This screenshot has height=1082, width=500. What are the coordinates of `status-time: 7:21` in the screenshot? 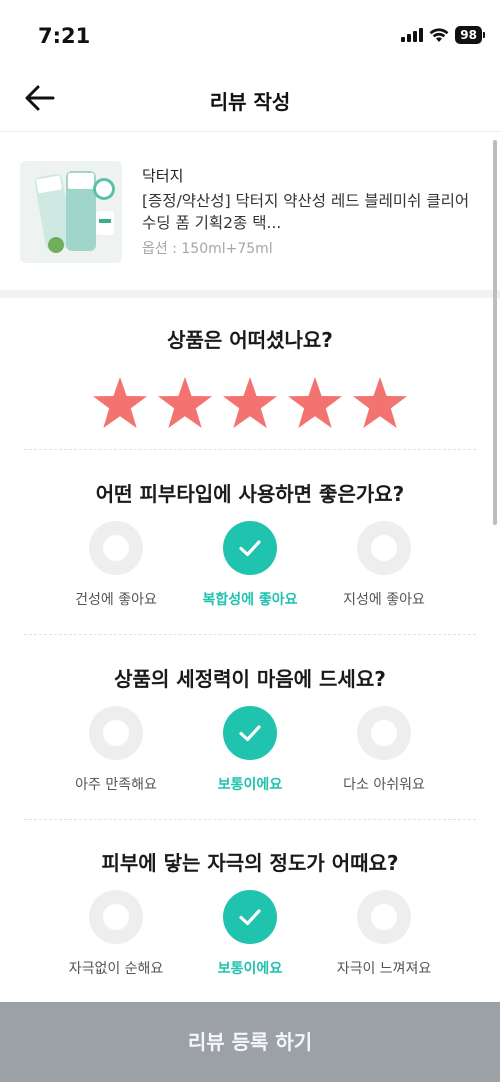 It's located at (64, 36).